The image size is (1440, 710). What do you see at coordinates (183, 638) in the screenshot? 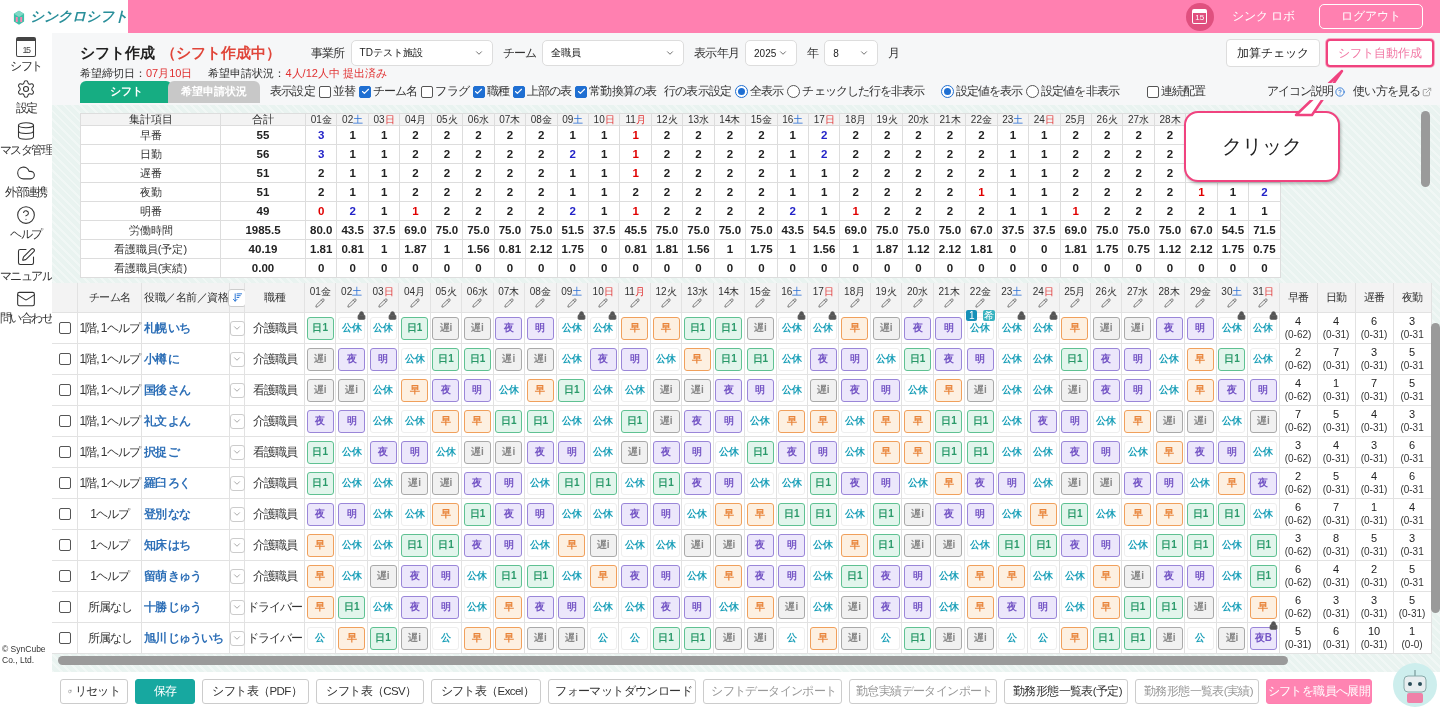
I see `staff-name: 旭川 じゅういち` at bounding box center [183, 638].